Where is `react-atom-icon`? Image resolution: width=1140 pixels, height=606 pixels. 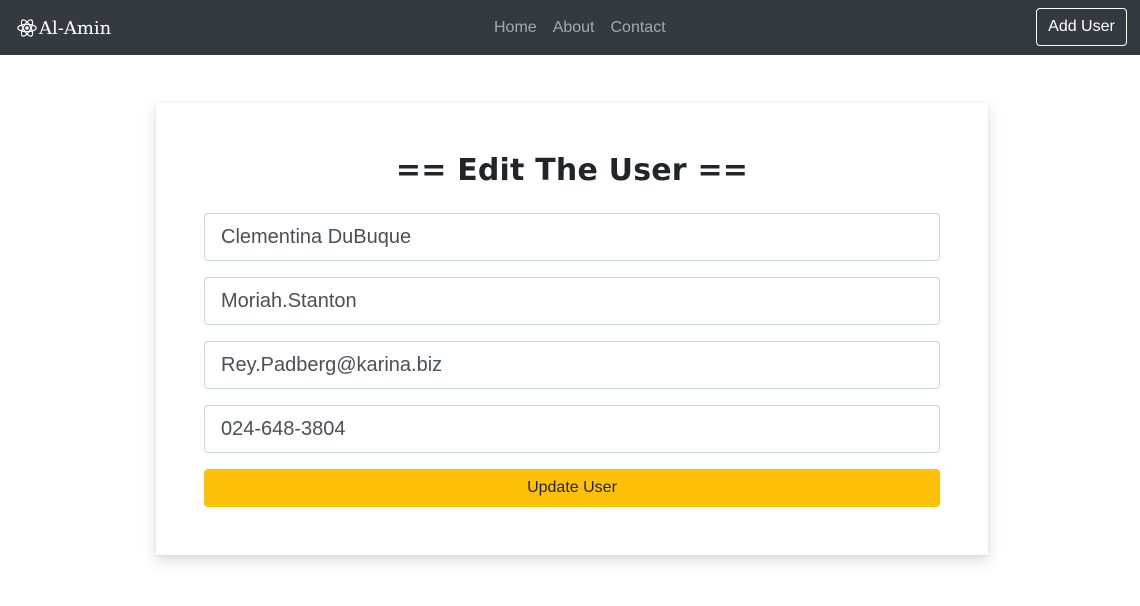 react-atom-icon is located at coordinates (27, 28).